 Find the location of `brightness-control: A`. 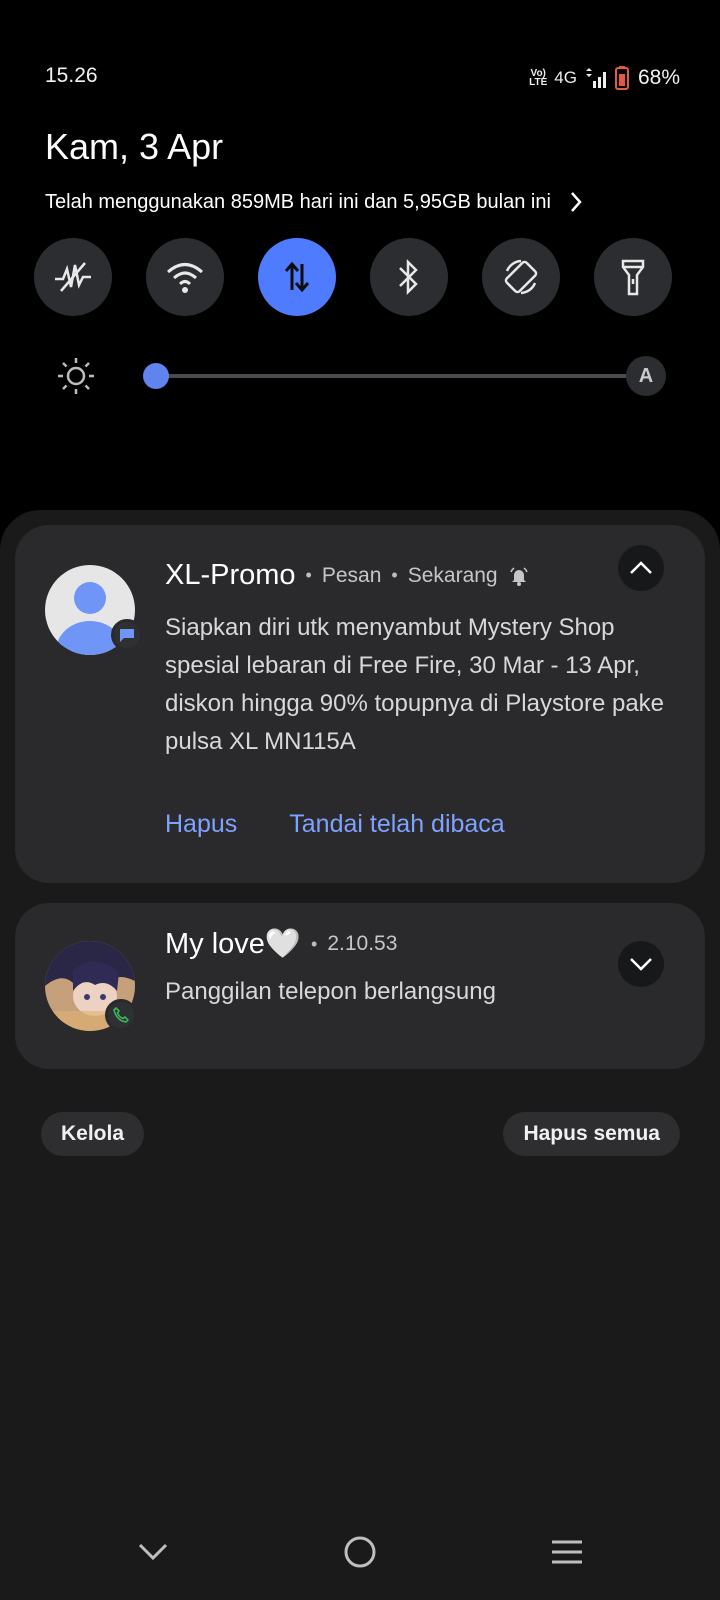

brightness-control: A is located at coordinates (363, 376).